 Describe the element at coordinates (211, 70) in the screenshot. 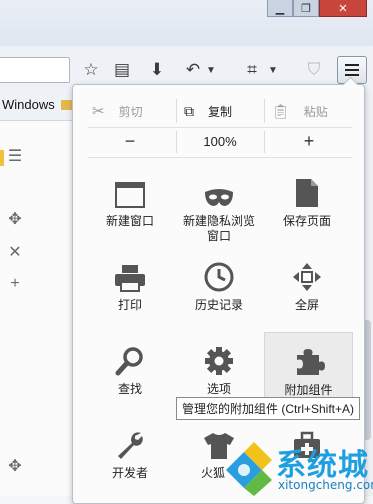

I see `undo-dropdown-icon: ▼` at that location.